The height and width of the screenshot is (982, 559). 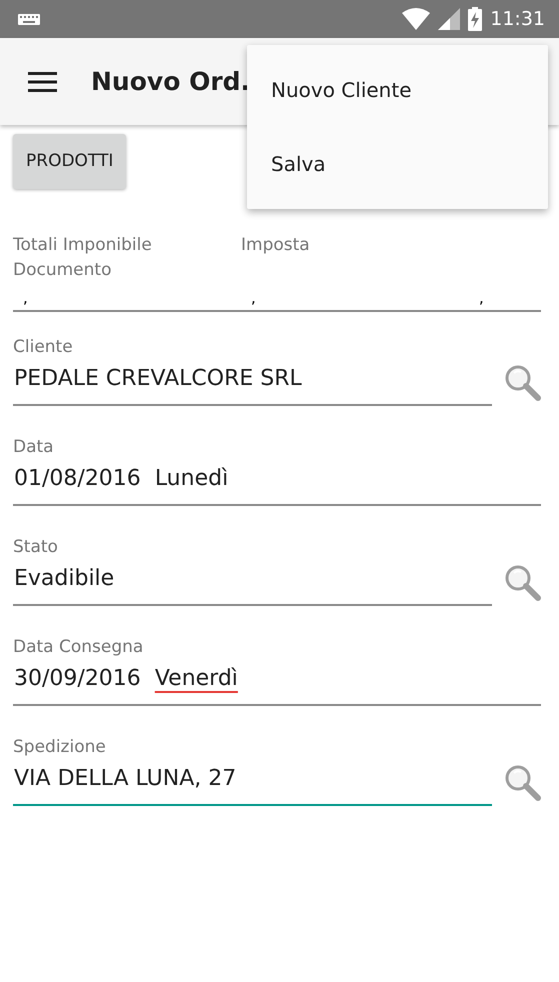 What do you see at coordinates (449, 19) in the screenshot?
I see `signal-icon` at bounding box center [449, 19].